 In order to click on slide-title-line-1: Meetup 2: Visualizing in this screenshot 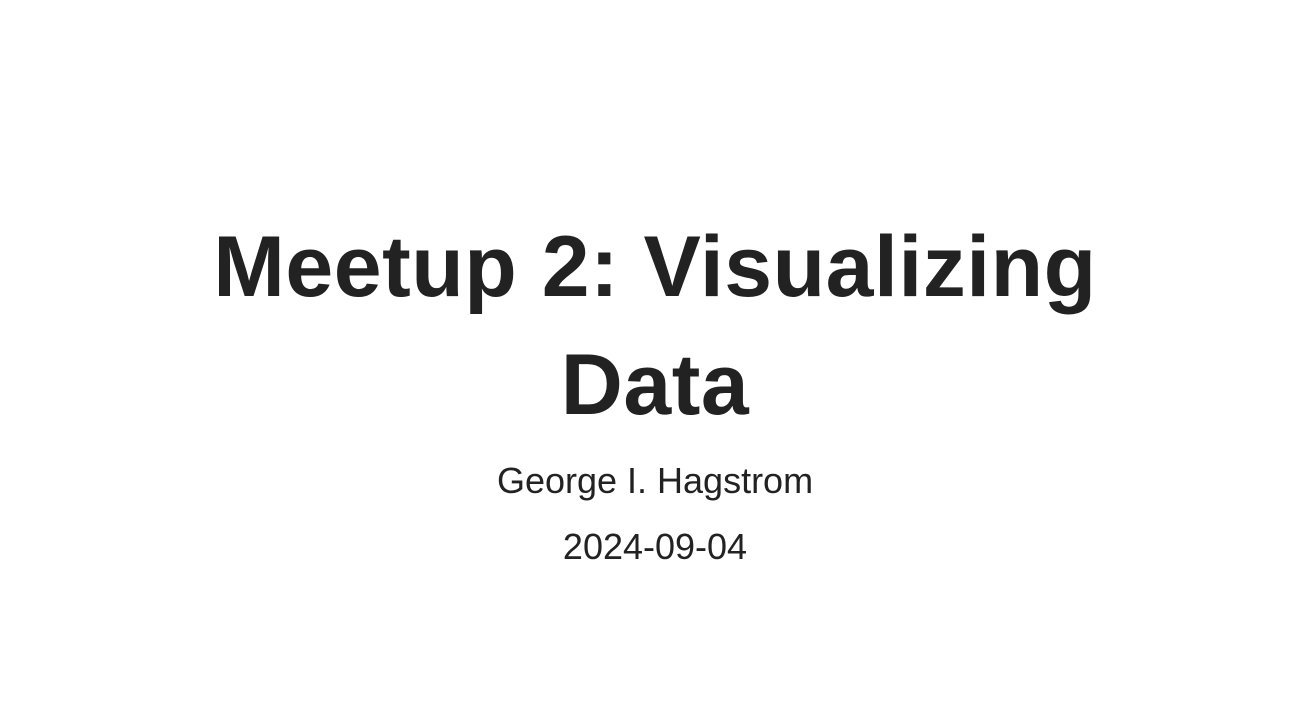, I will do `click(655, 267)`.